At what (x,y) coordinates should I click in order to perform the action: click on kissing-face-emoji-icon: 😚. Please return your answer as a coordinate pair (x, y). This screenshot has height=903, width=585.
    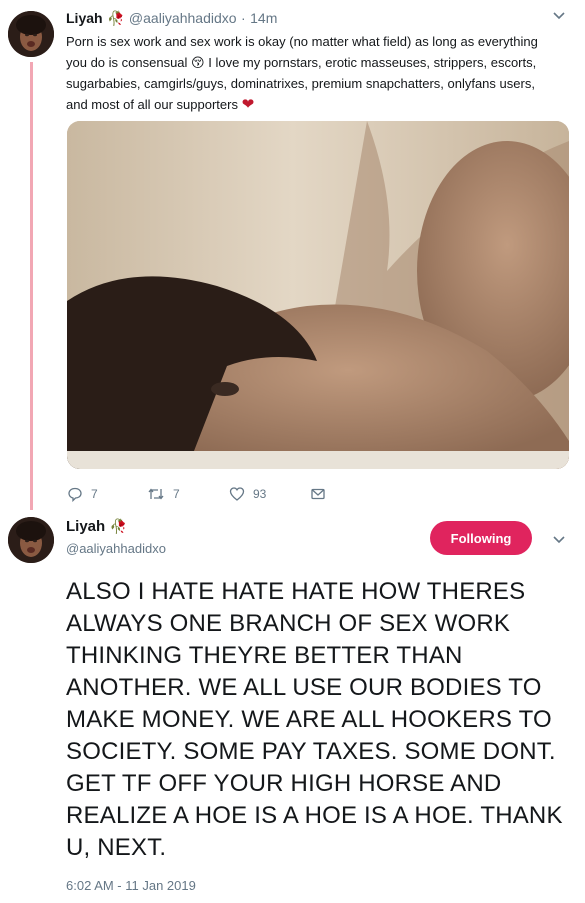
    Looking at the image, I should click on (198, 62).